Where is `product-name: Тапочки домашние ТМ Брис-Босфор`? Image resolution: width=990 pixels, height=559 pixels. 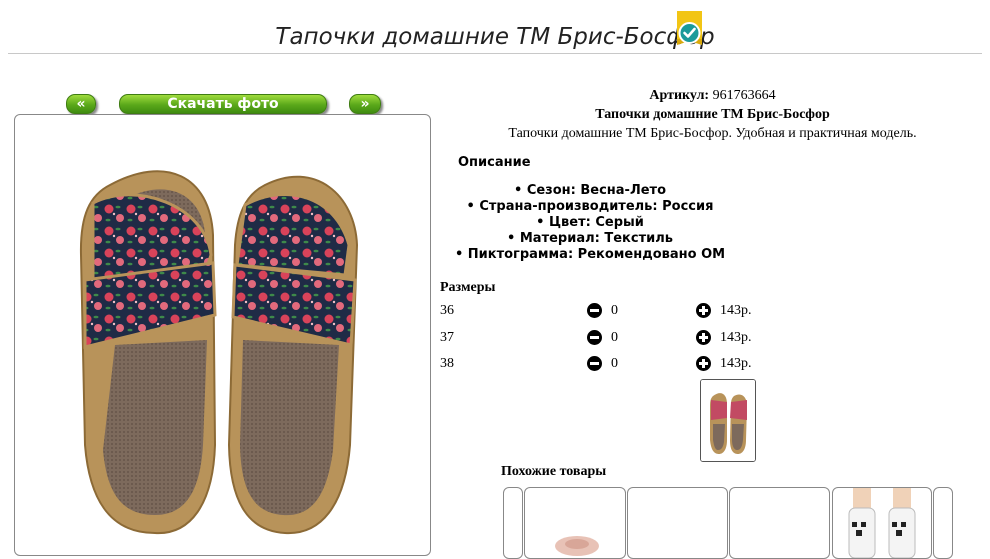
product-name: Тапочки домашние ТМ Брис-Босфор is located at coordinates (712, 114).